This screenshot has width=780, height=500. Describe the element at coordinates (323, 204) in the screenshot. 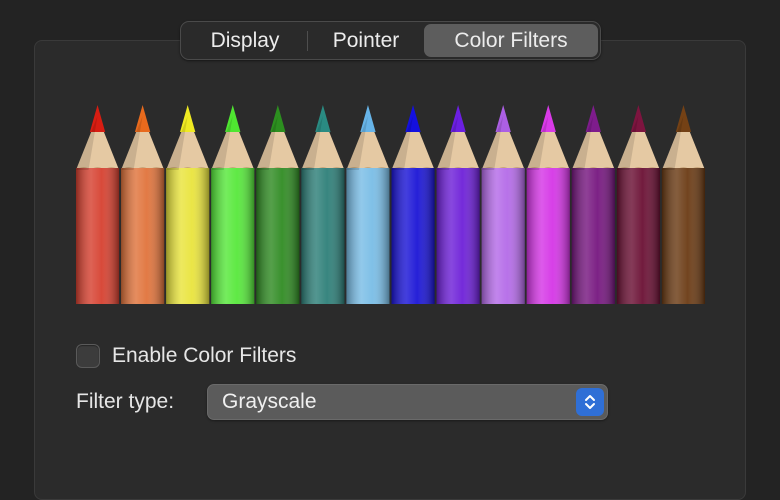

I see `pencil-teal` at that location.